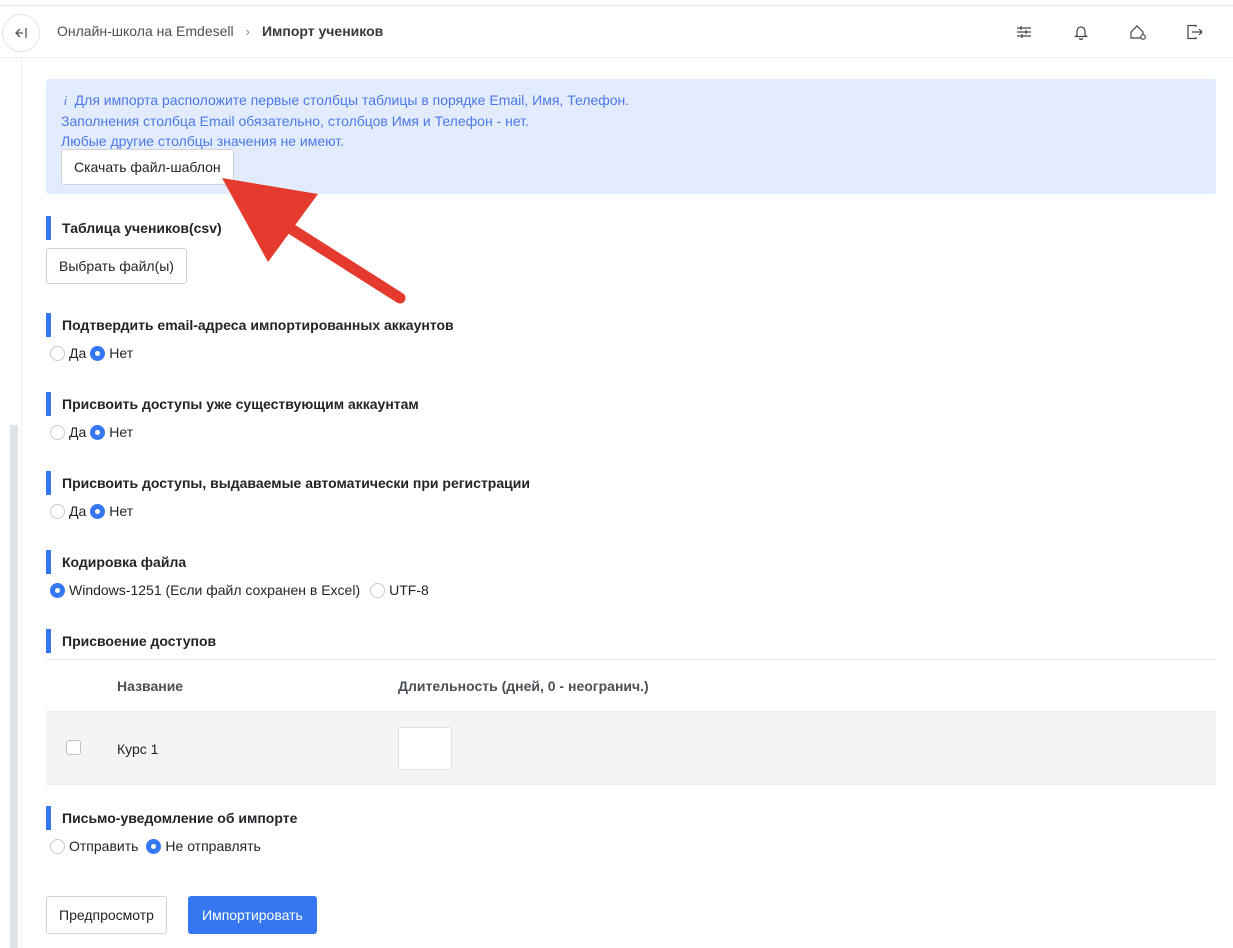  Describe the element at coordinates (399, 590) in the screenshot. I see `encoding-utf8: UTF-8` at that location.